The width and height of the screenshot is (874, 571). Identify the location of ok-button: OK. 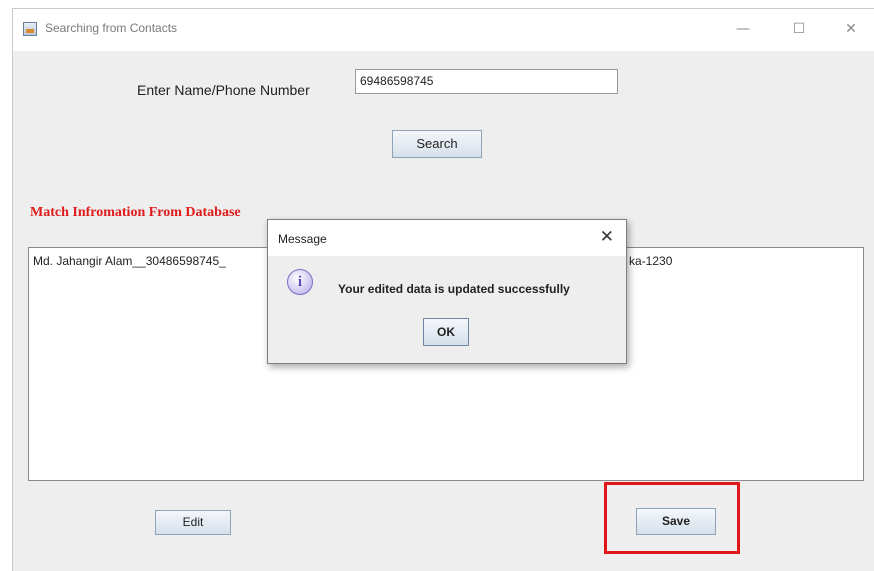
(446, 332).